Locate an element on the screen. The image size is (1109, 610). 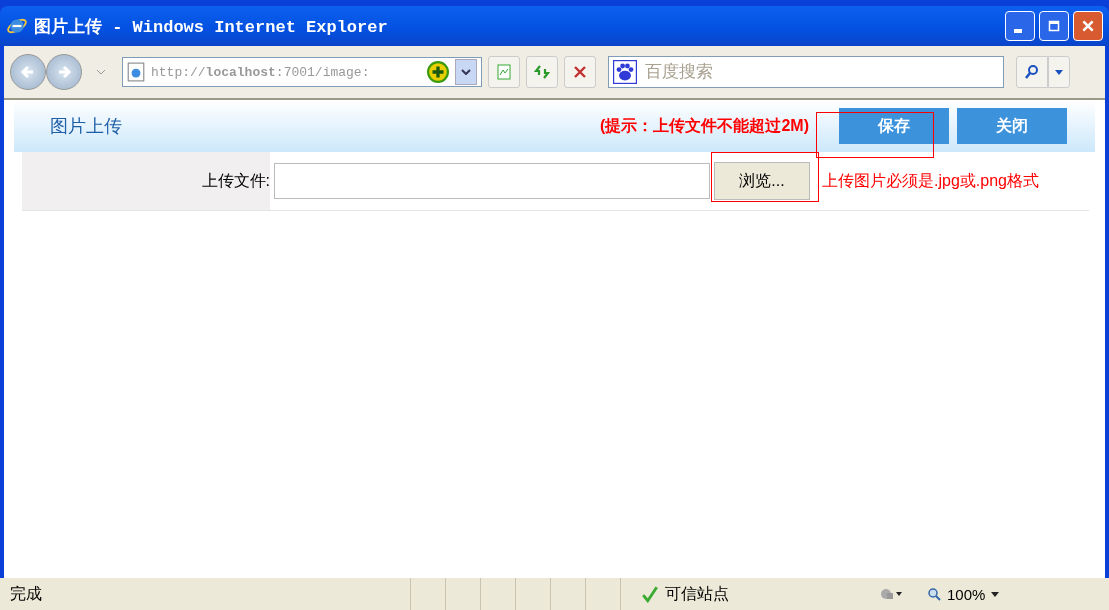
paw-icon is located at coordinates (625, 72).